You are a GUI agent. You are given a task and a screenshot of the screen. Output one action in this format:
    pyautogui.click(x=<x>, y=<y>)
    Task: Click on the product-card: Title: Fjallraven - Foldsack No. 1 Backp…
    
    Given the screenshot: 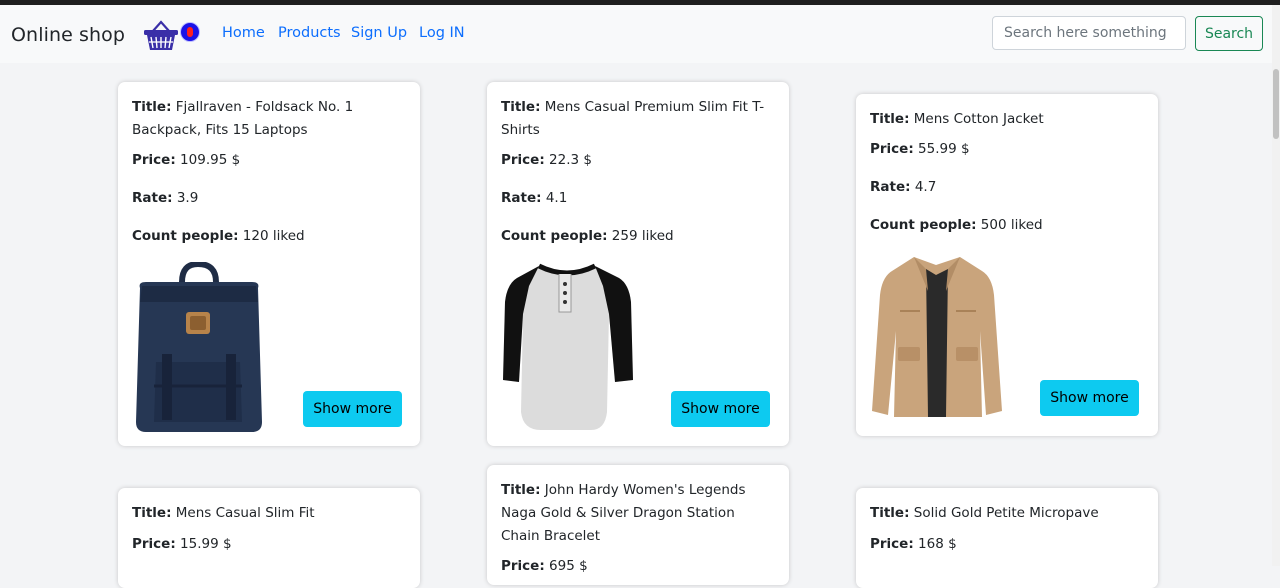 What is the action you would take?
    pyautogui.click(x=269, y=264)
    